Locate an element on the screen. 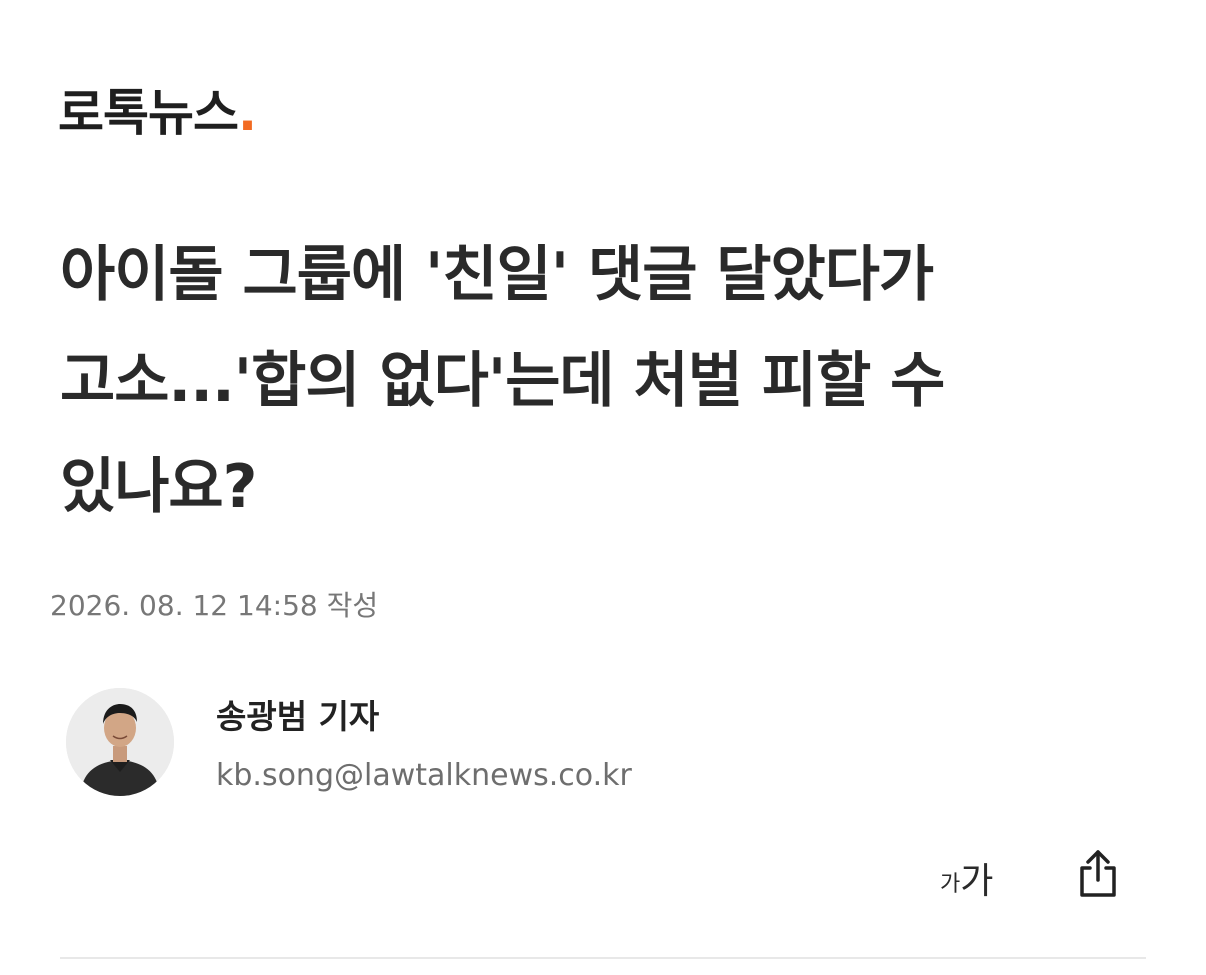 This screenshot has height=975, width=1206. font-size-button: 가가 is located at coordinates (976, 879).